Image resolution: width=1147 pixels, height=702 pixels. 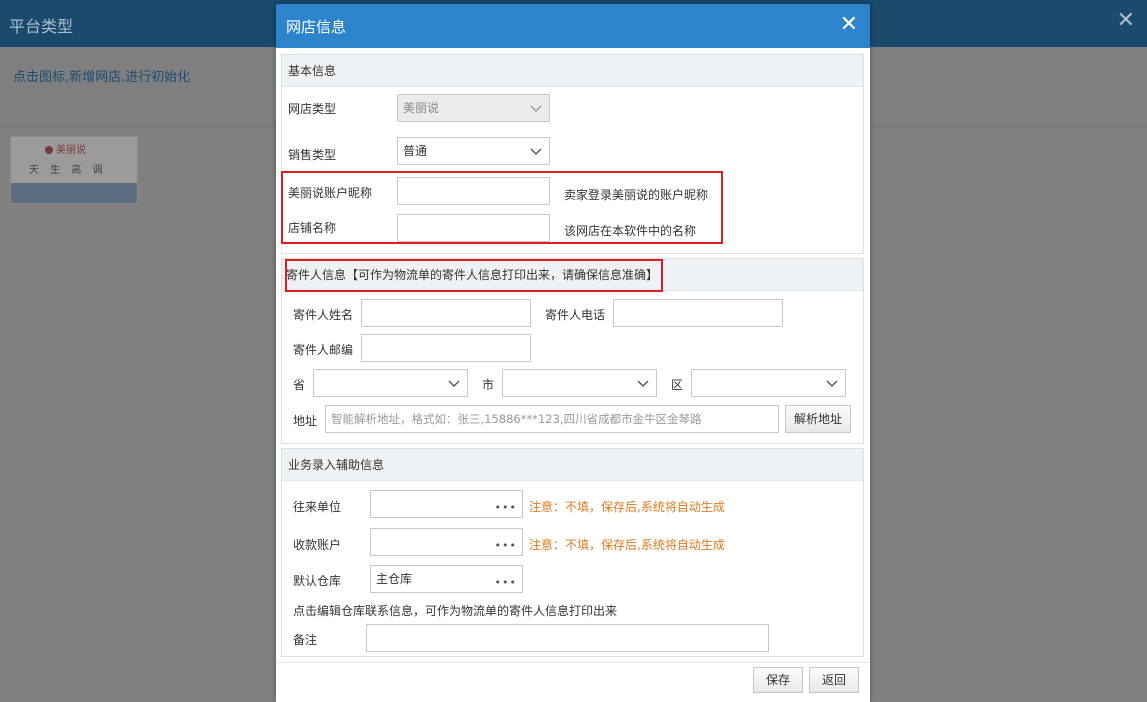 What do you see at coordinates (572, 465) in the screenshot?
I see `business-info-heading: 业务录入辅助信息` at bounding box center [572, 465].